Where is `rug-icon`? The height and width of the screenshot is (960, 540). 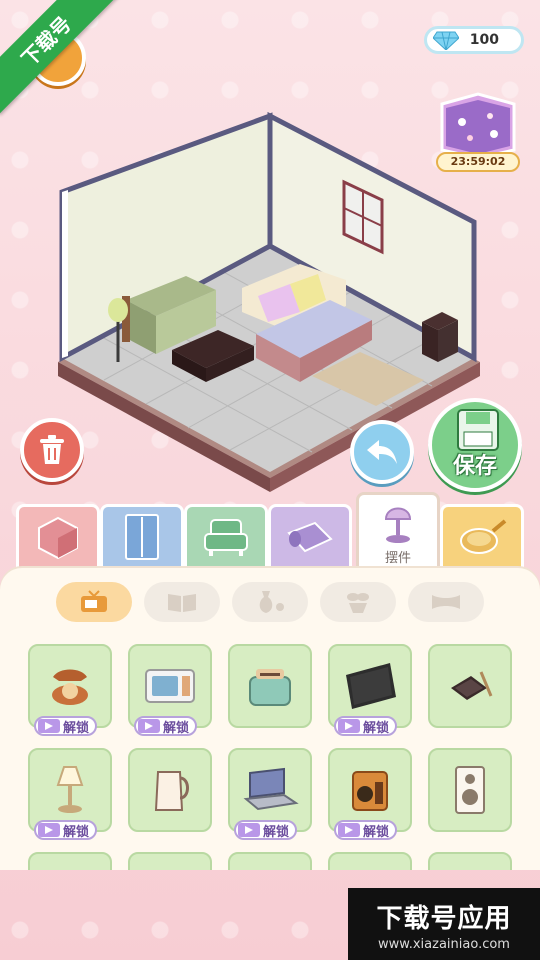
rug-icon is located at coordinates (310, 537).